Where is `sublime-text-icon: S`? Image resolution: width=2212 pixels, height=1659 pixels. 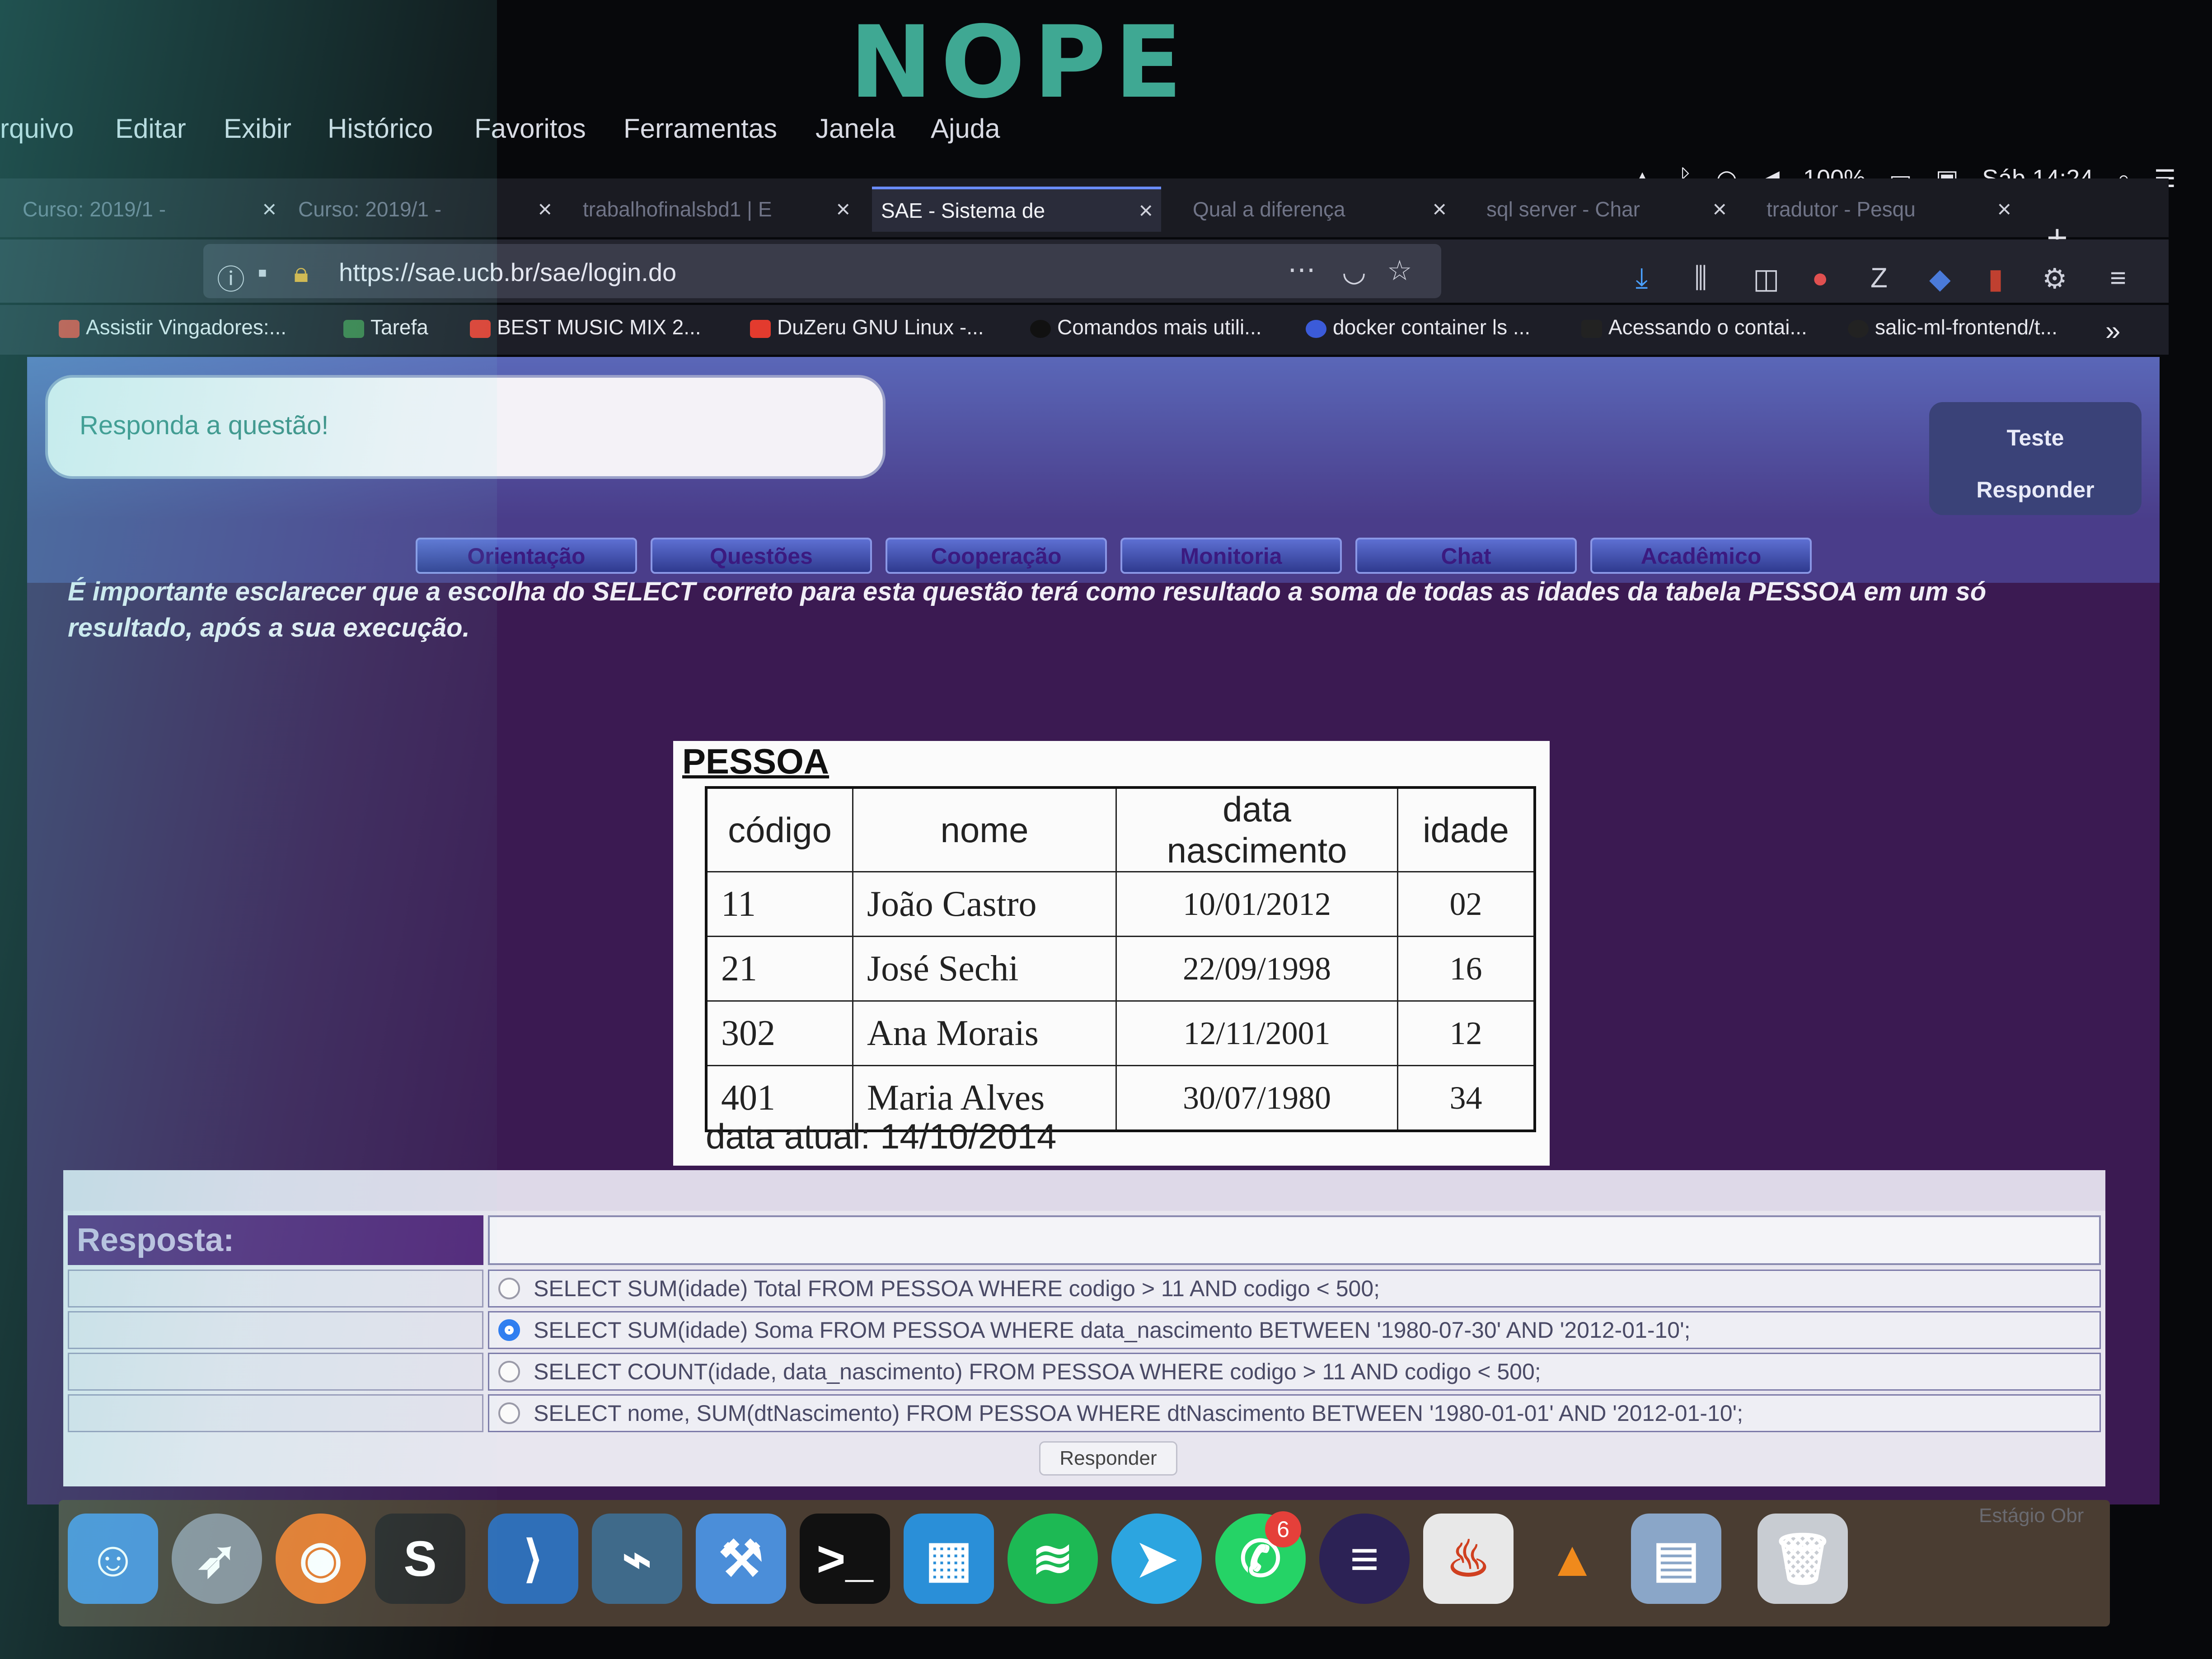 sublime-text-icon: S is located at coordinates (420, 1559).